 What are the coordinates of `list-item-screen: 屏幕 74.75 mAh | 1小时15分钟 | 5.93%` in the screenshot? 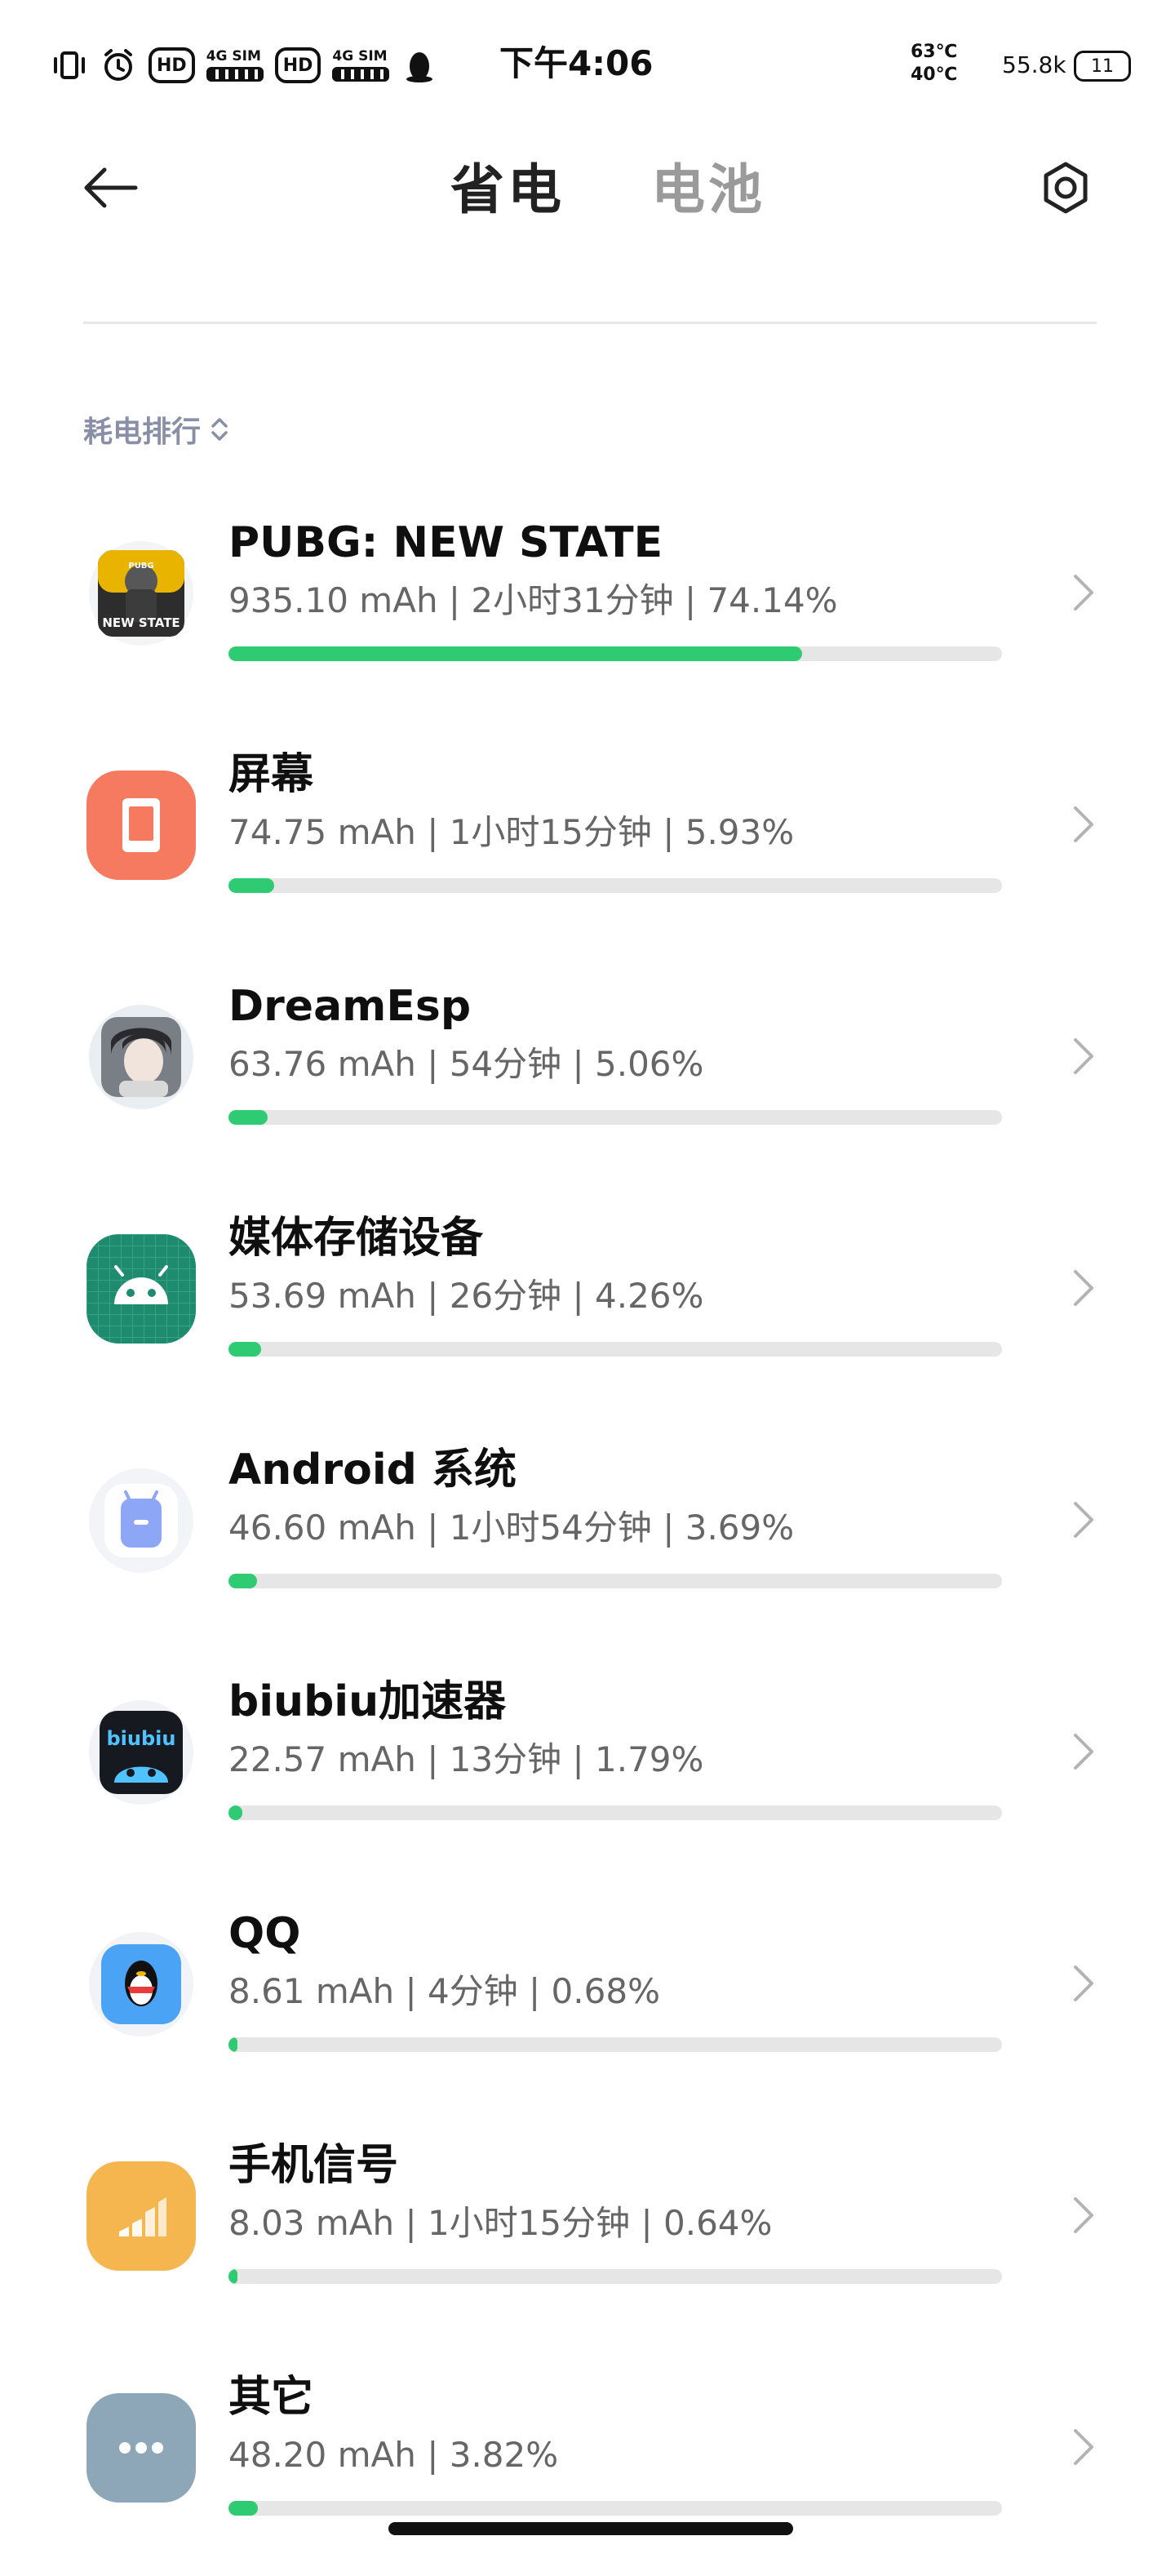 It's located at (587, 837).